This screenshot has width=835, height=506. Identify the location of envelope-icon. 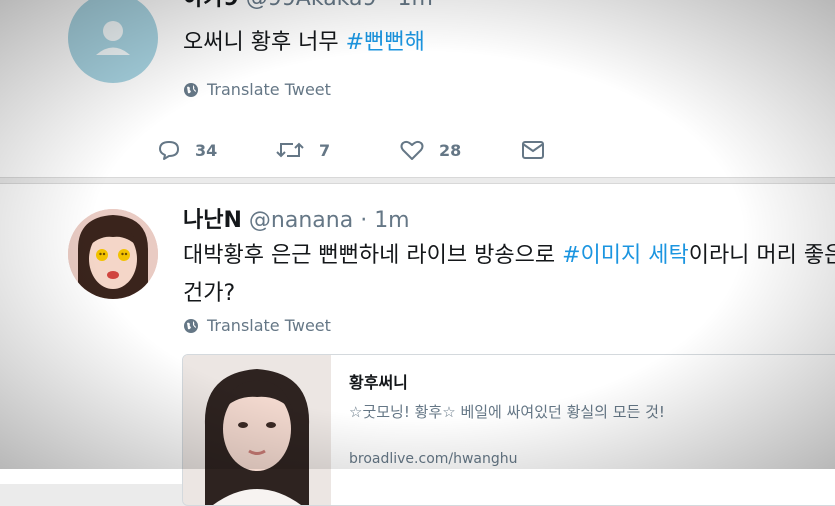
(533, 150).